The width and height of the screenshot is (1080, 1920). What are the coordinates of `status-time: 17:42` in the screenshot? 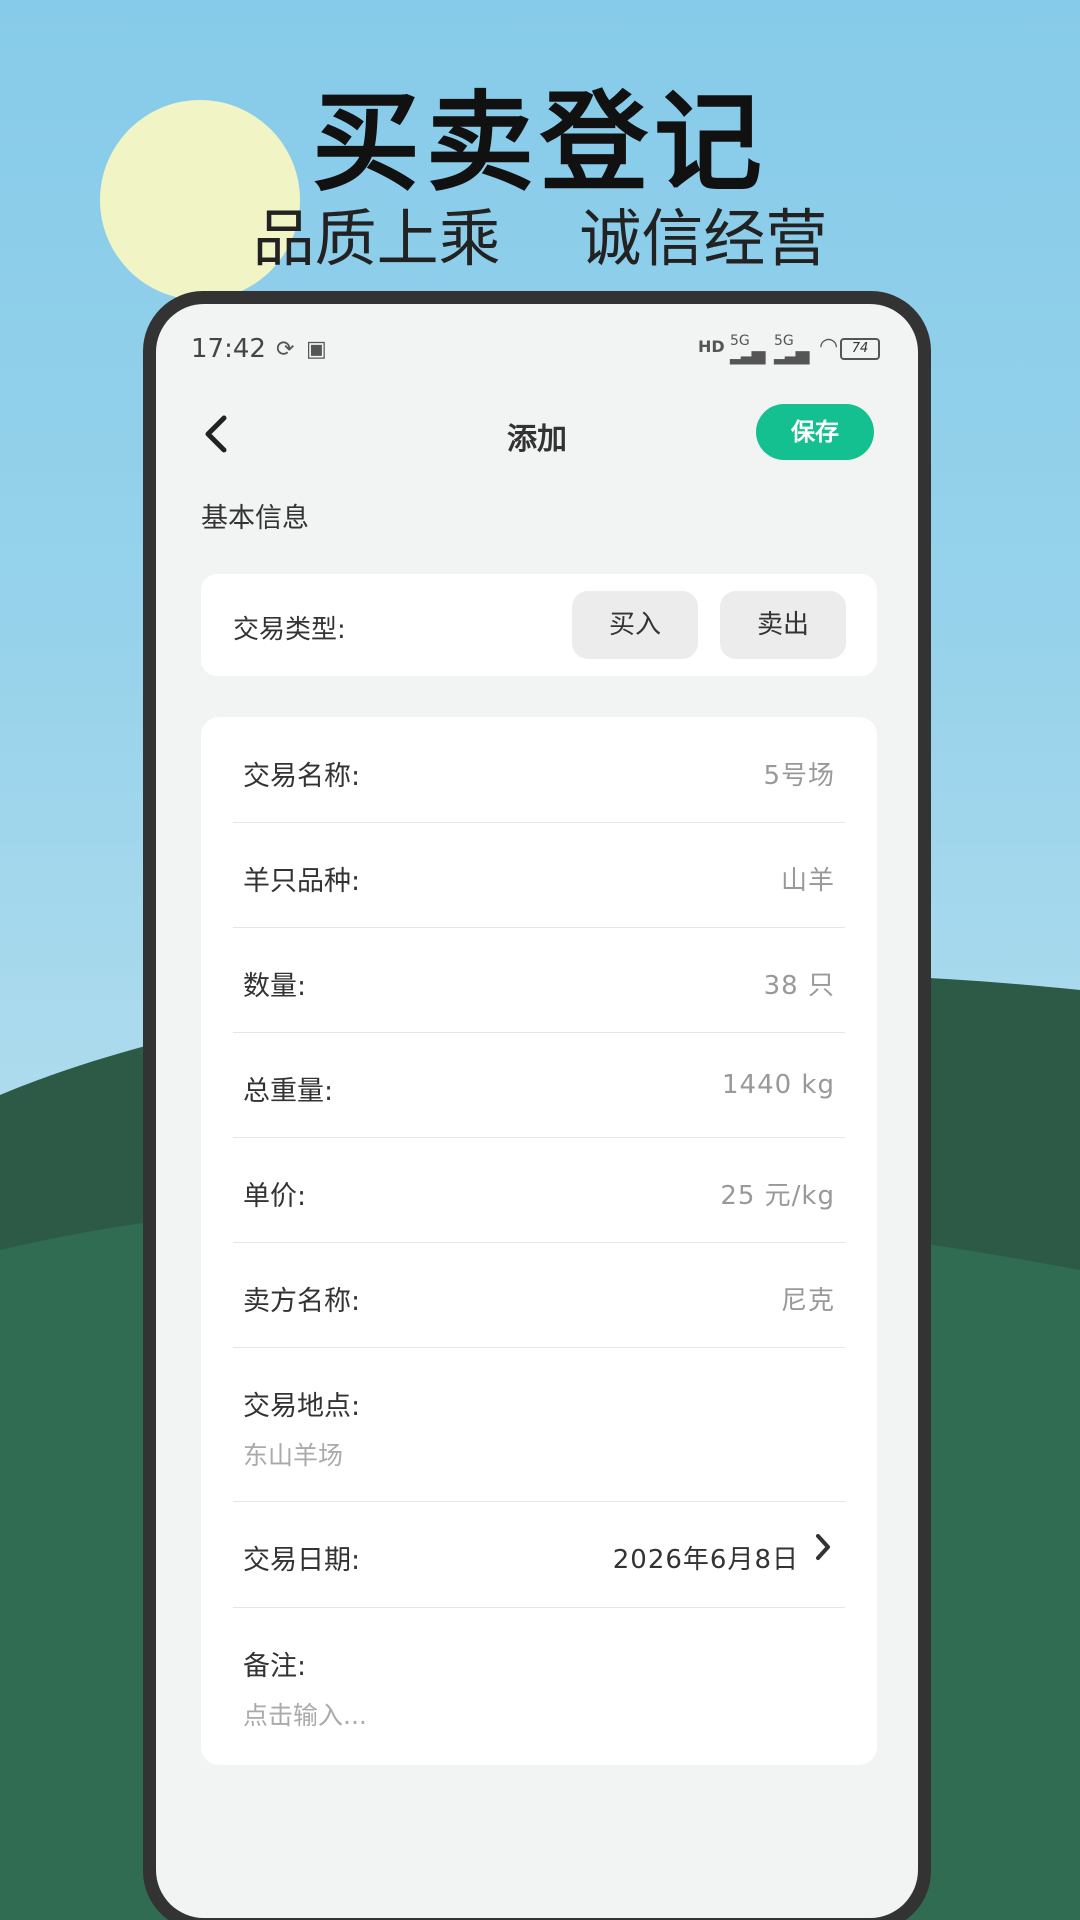 It's located at (228, 349).